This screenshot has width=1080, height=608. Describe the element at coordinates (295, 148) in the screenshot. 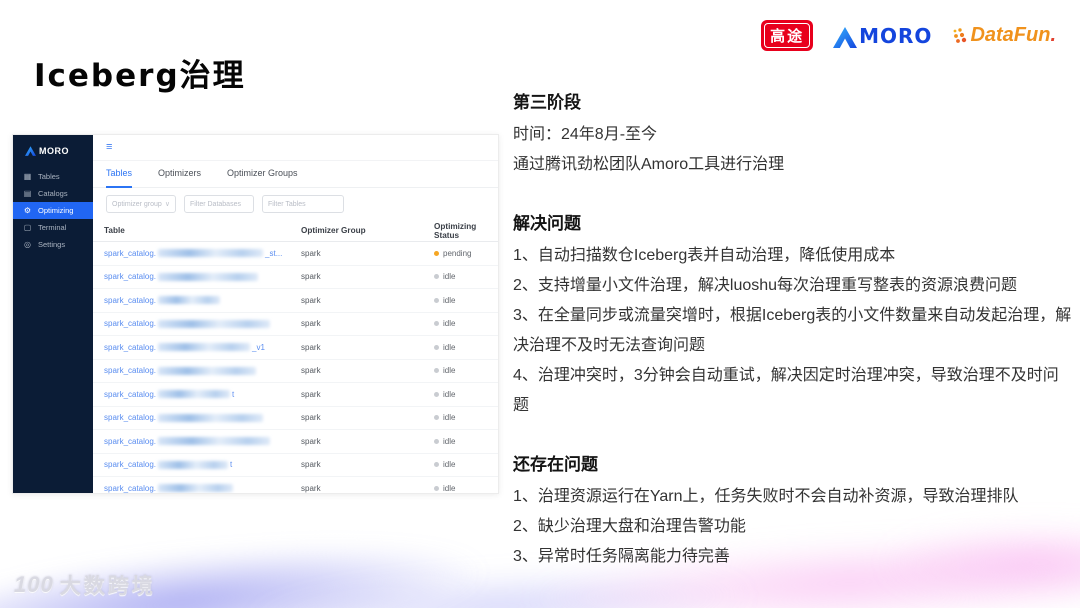

I see `collapse-menu-icon: ≡` at that location.